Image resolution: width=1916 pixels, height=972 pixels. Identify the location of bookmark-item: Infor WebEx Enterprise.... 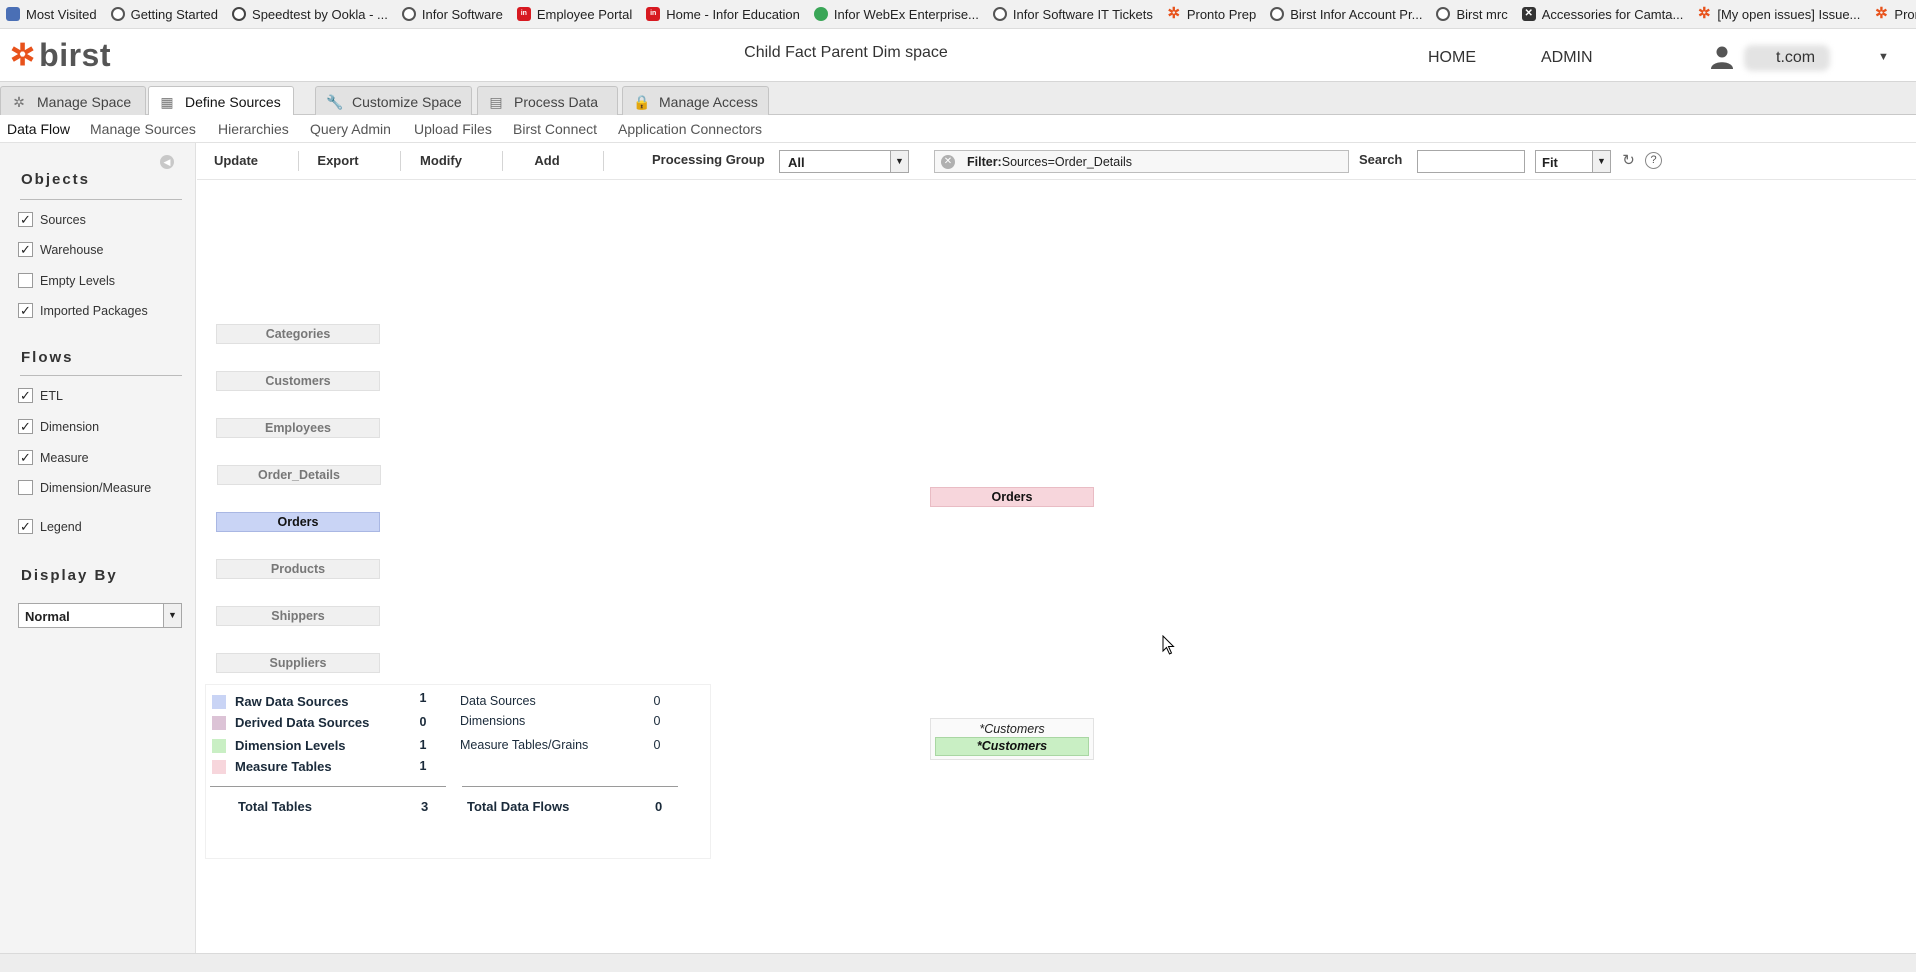
(896, 14).